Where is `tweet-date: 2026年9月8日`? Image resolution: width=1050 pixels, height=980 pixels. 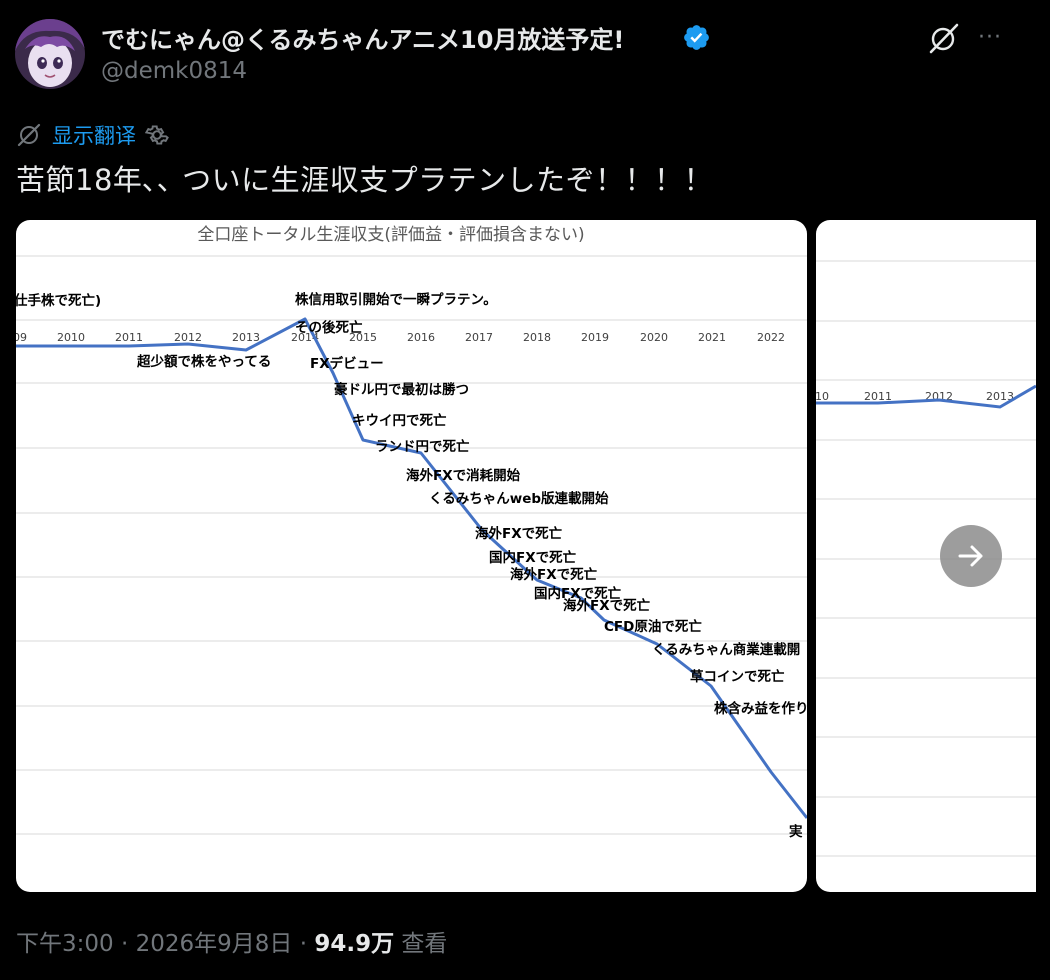 tweet-date: 2026年9月8日 is located at coordinates (214, 944).